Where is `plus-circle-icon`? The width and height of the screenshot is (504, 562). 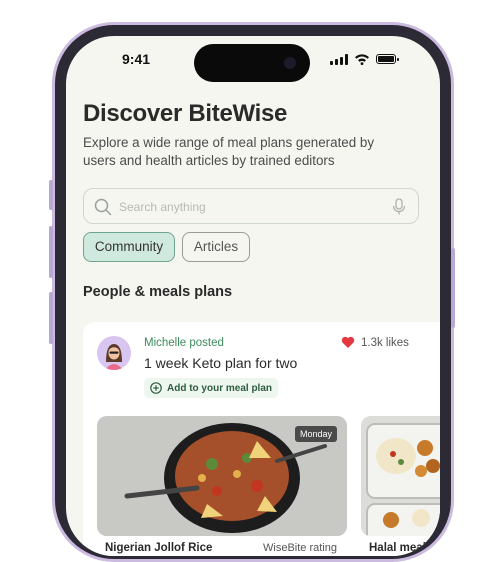
plus-circle-icon is located at coordinates (156, 388).